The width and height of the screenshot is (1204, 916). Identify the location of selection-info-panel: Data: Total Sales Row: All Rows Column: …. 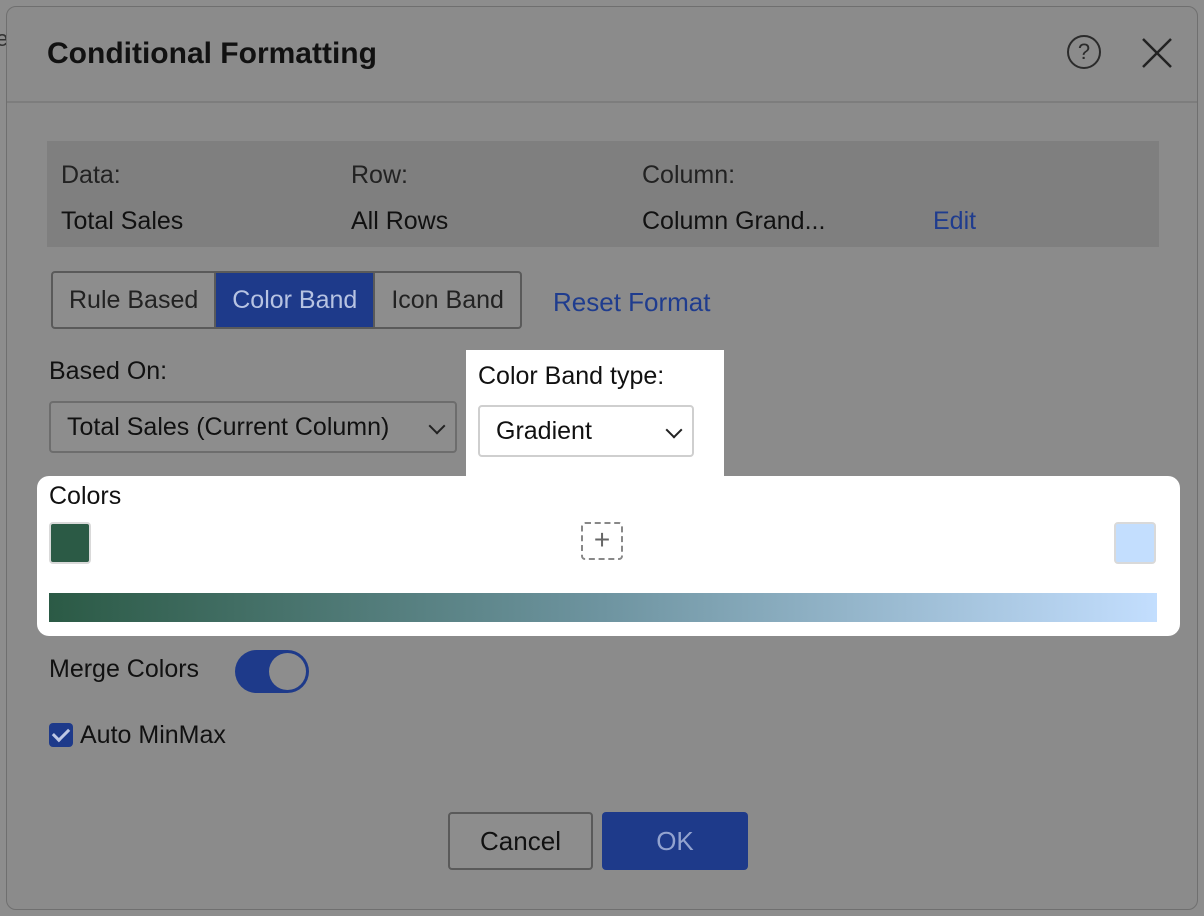
(603, 194).